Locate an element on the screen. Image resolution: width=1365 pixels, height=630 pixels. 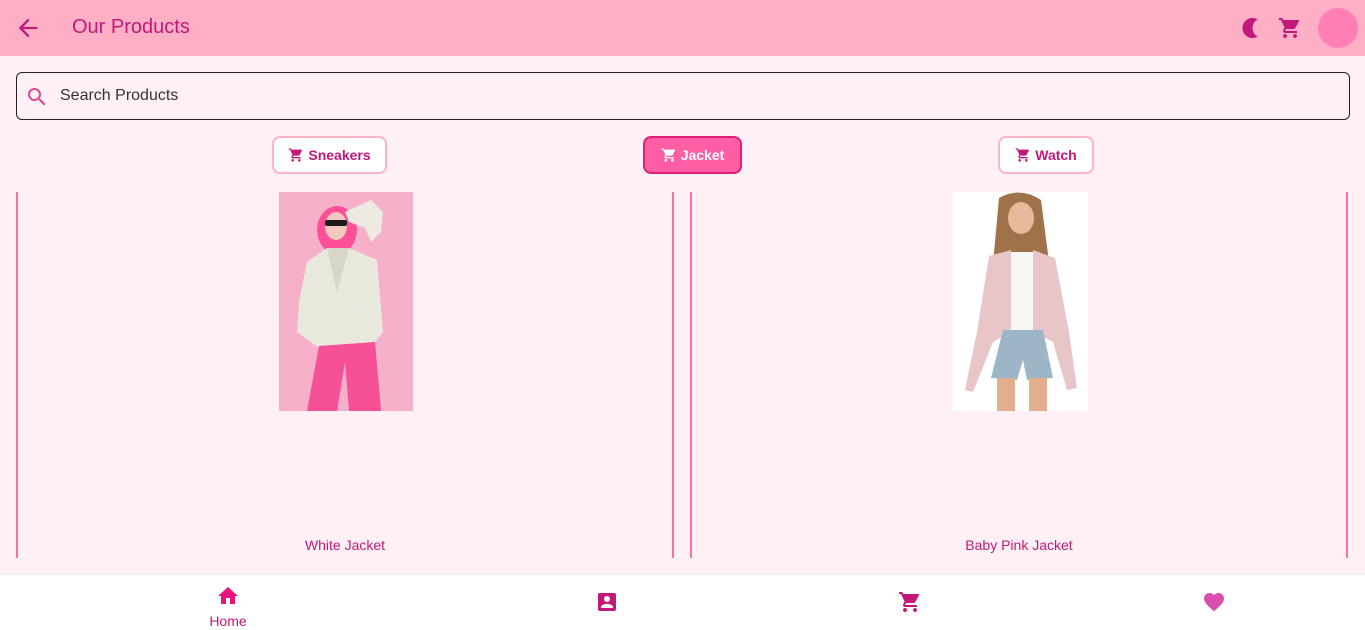
nav-item-home: Home is located at coordinates (228, 602).